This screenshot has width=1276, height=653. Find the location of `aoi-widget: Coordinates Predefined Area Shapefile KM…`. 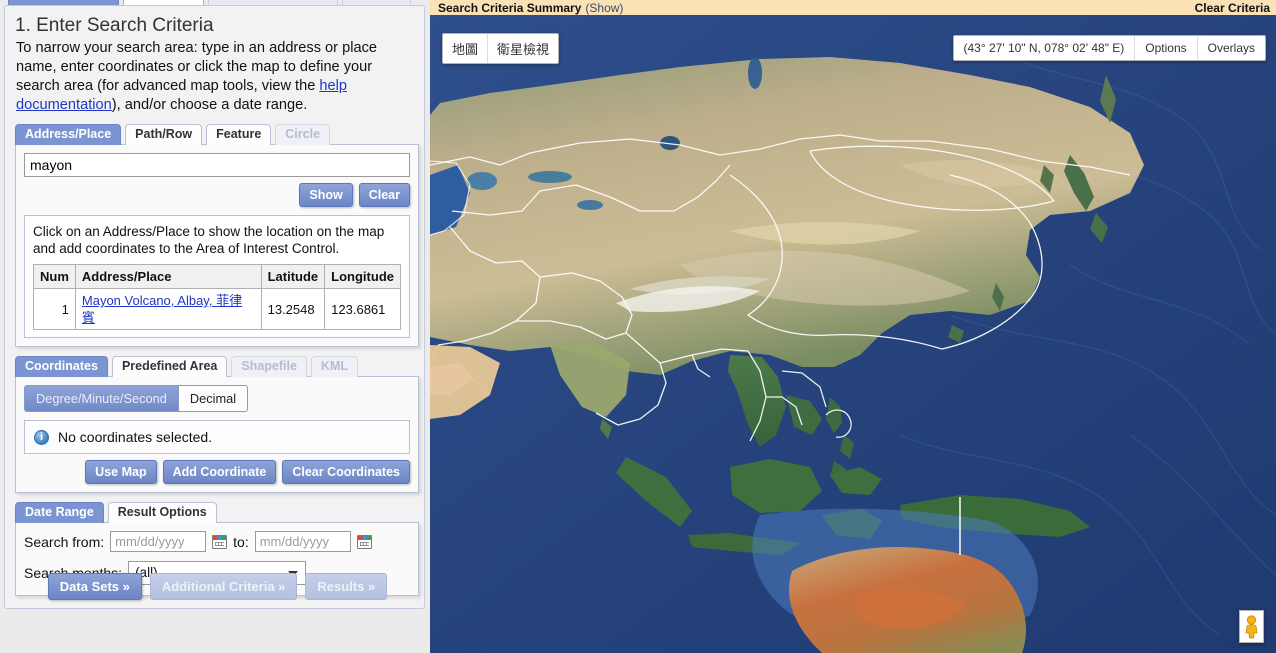

aoi-widget: Coordinates Predefined Area Shapefile KM… is located at coordinates (217, 424).